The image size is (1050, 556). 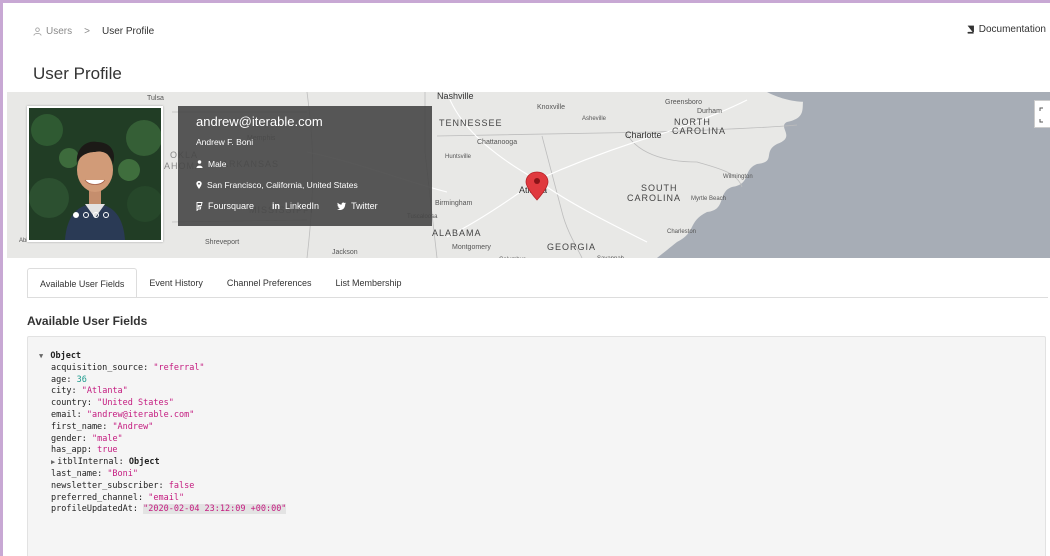 What do you see at coordinates (231, 206) in the screenshot?
I see `foursquare-label: Foursquare` at bounding box center [231, 206].